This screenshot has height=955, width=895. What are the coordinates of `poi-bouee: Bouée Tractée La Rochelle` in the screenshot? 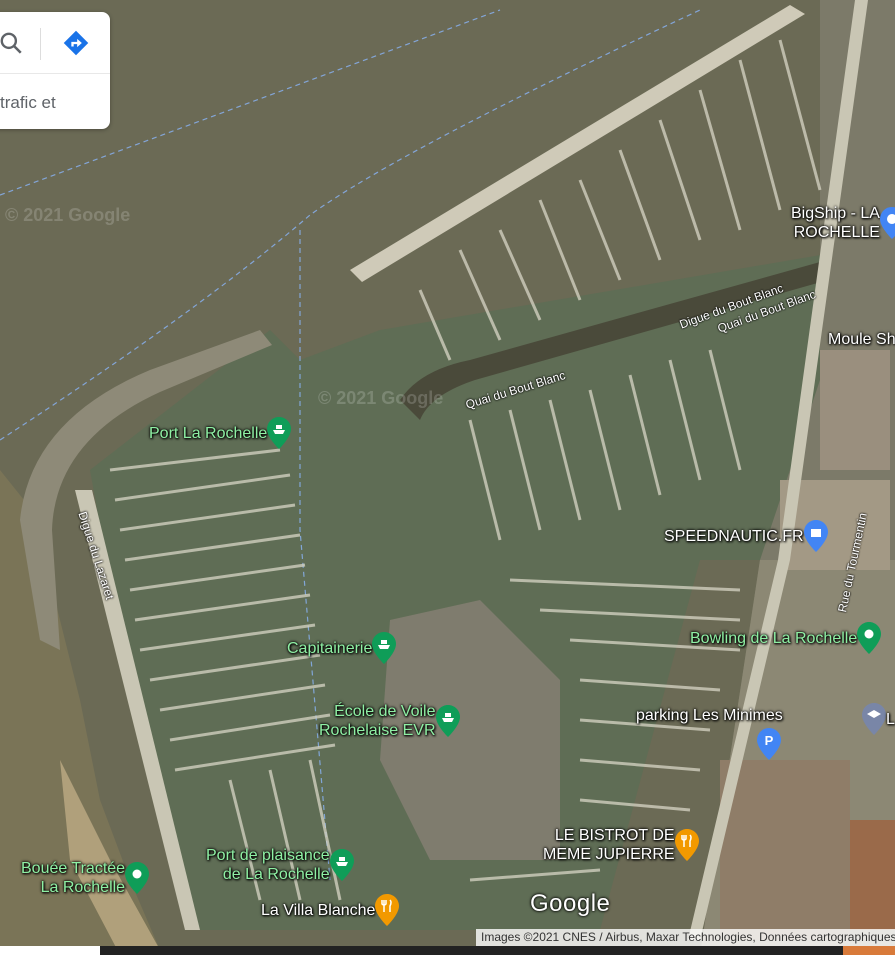 It's located at (85, 878).